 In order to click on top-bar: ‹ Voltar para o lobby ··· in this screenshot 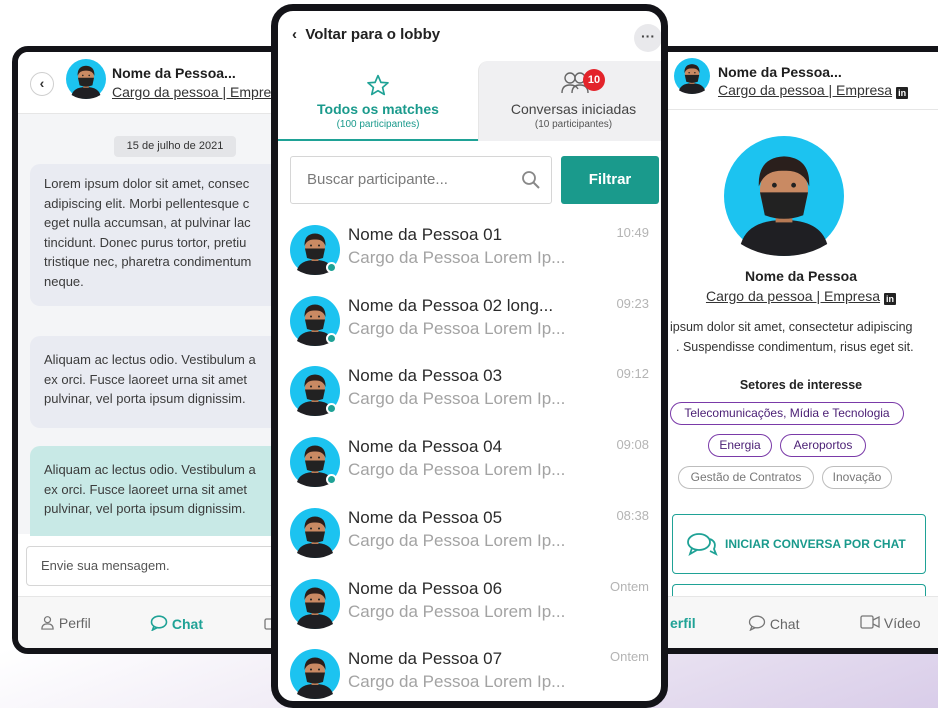, I will do `click(469, 36)`.